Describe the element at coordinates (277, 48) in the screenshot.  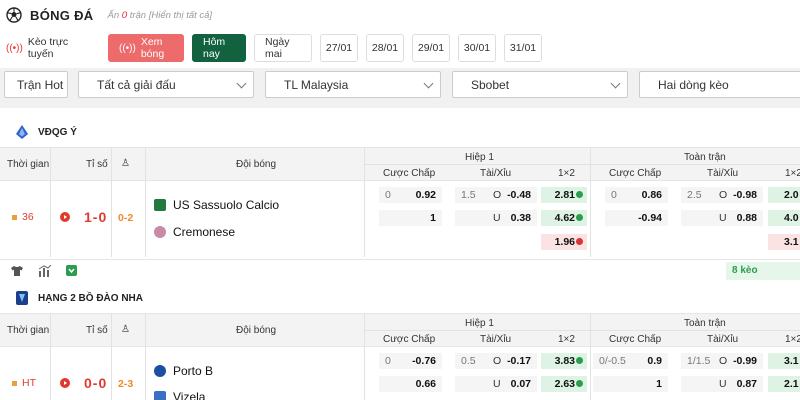
I see `tomorrow-label: Ngày mai` at that location.